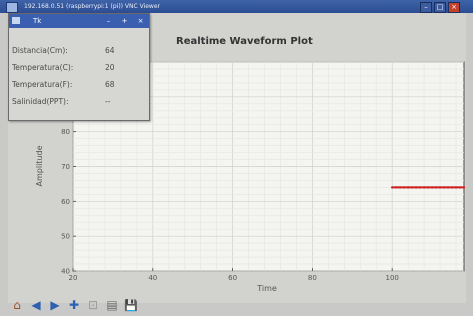 The height and width of the screenshot is (316, 473). I want to click on configure-icon: ▤, so click(112, 305).